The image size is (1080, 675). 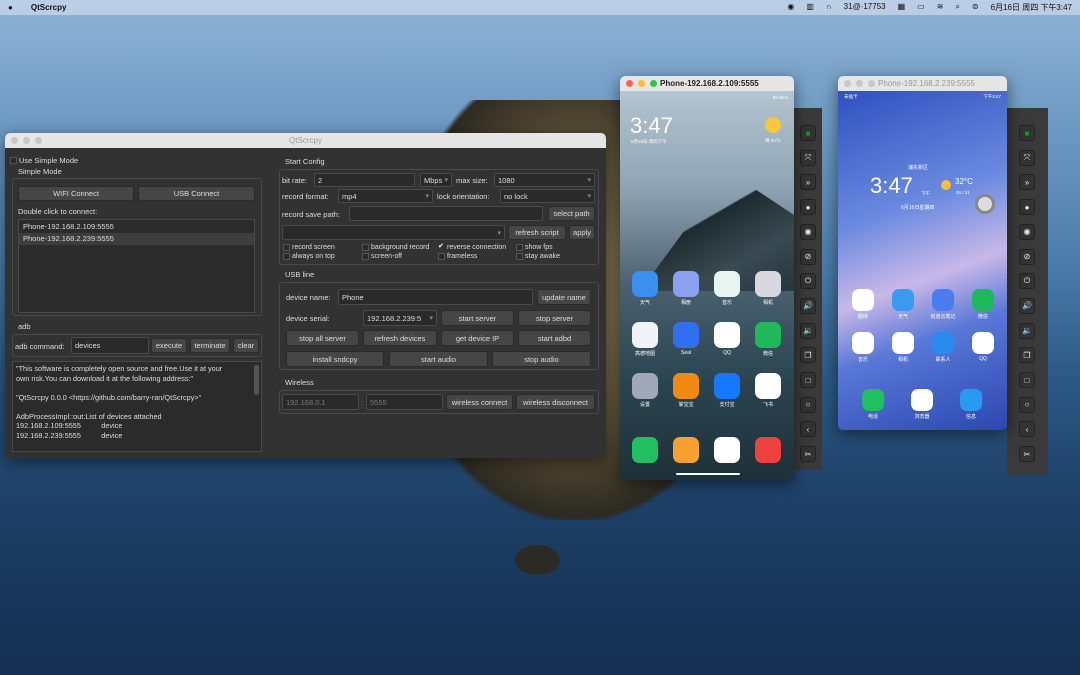 What do you see at coordinates (554, 318) in the screenshot?
I see `stop-server-button: stop server` at bounding box center [554, 318].